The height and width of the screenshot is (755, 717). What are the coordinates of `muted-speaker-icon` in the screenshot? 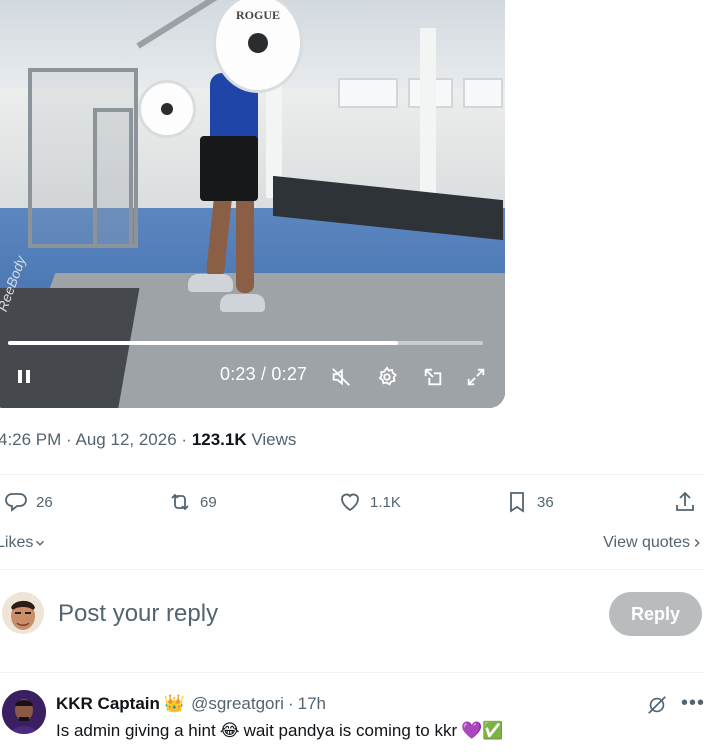 It's located at (341, 377).